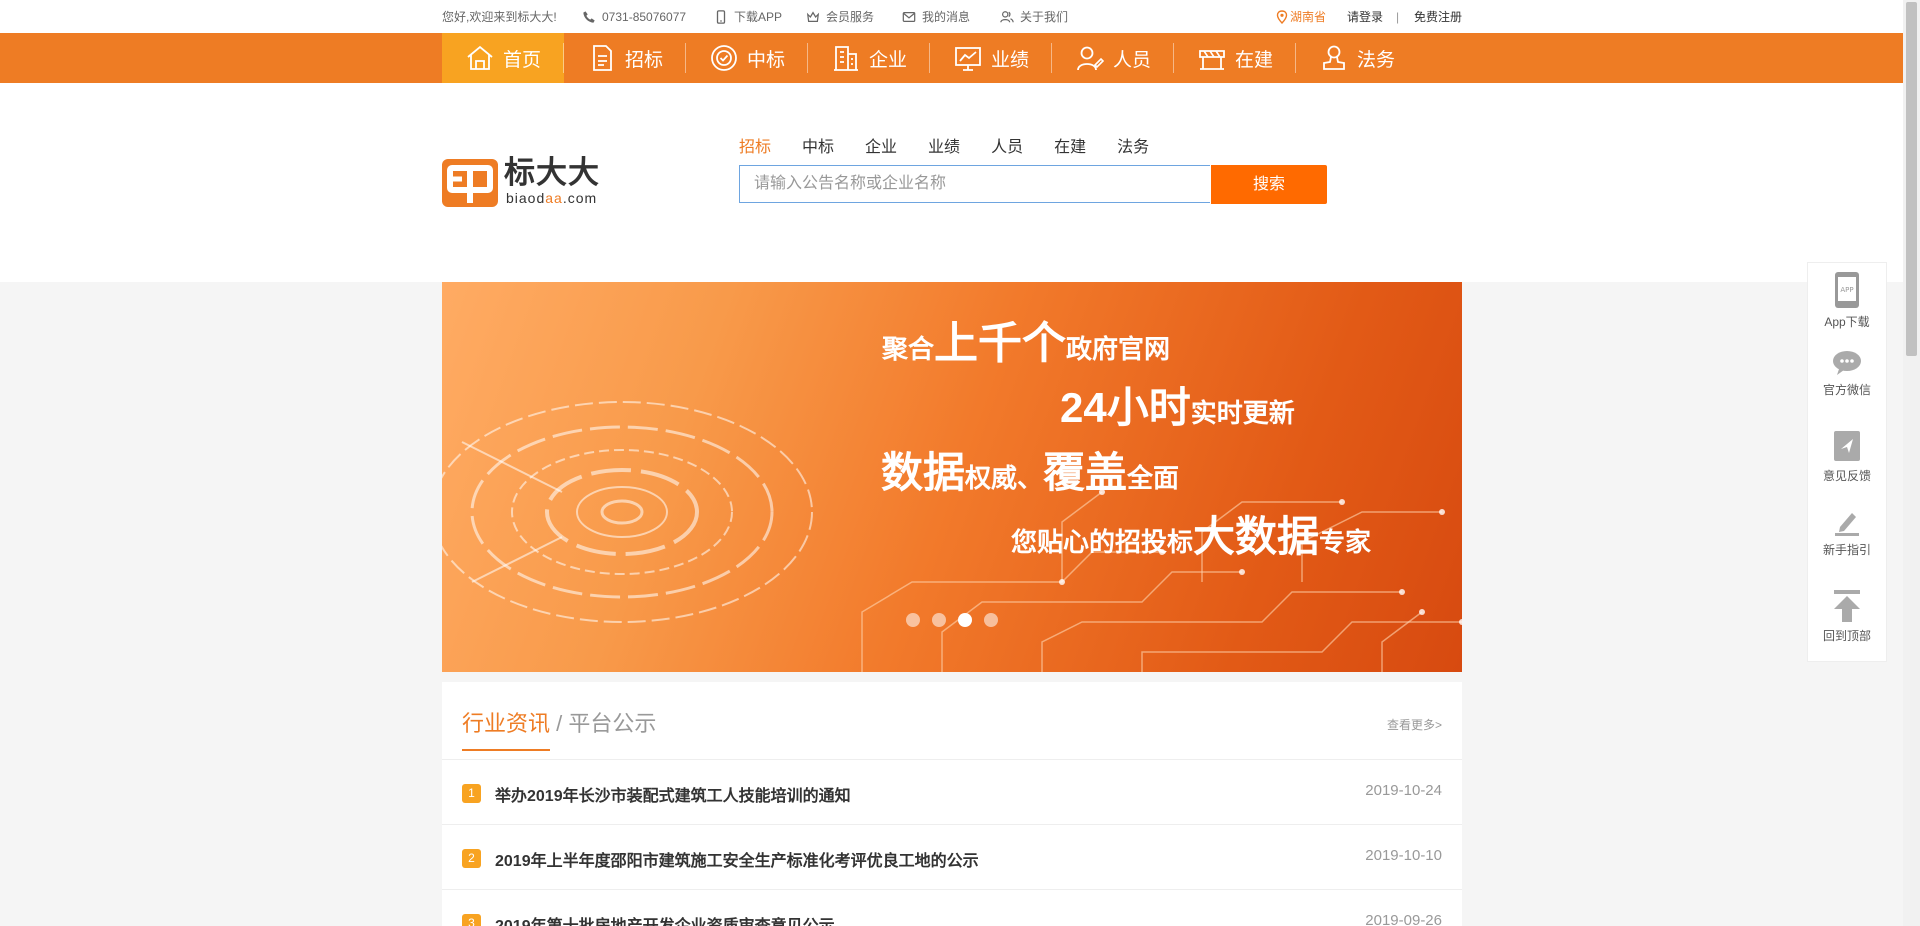  I want to click on nav-item-construction: 在建, so click(1235, 58).